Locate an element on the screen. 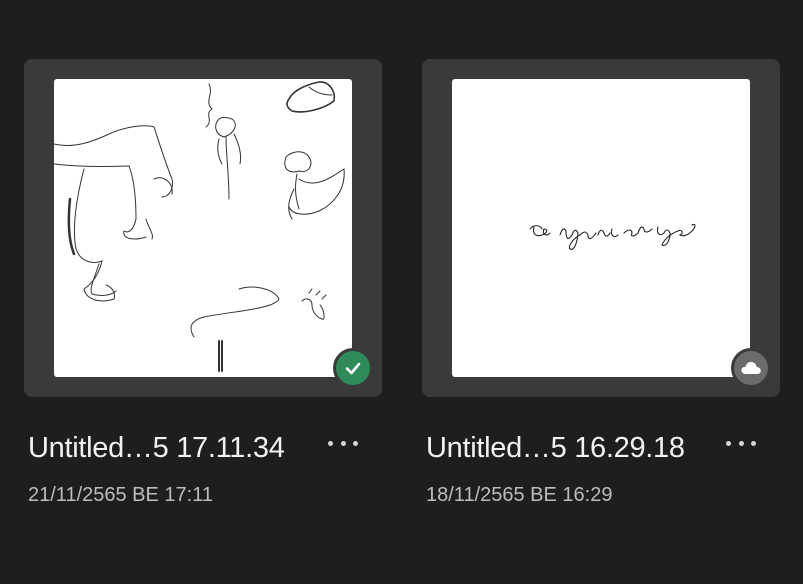  document-title: Untitled…5 16.29.18 is located at coordinates (555, 448).